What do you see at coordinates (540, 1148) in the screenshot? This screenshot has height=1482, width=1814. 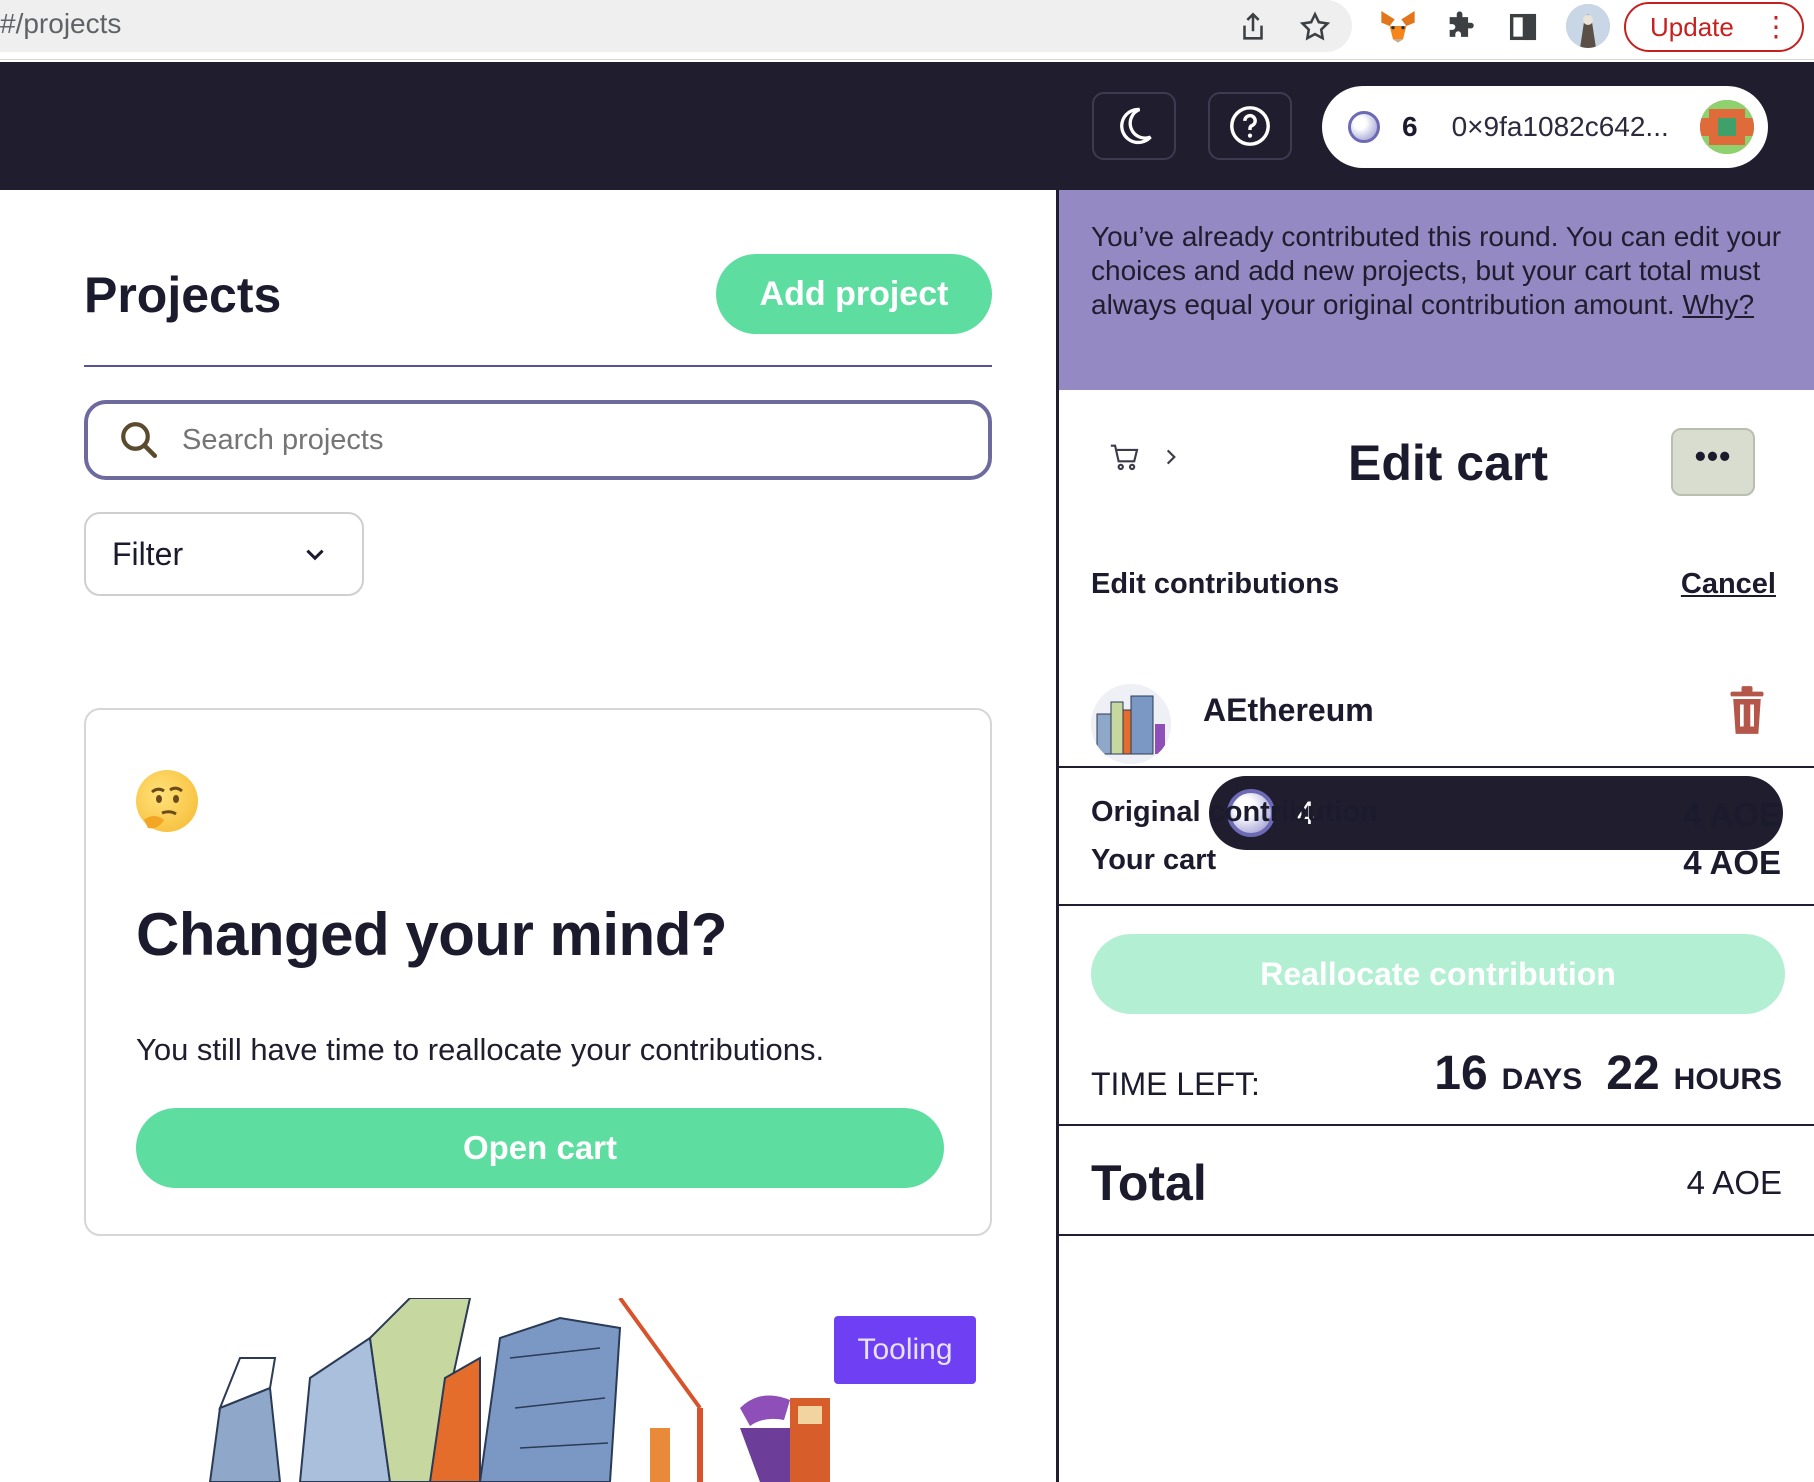 I see `open-cart-button: Open cart` at bounding box center [540, 1148].